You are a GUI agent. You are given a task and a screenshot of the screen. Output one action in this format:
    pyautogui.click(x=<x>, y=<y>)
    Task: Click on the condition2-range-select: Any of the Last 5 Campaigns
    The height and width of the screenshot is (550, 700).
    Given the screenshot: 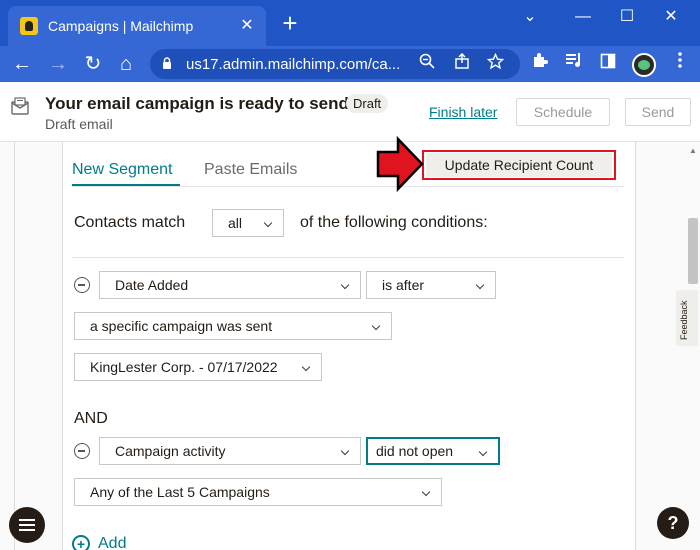 What is the action you would take?
    pyautogui.click(x=258, y=492)
    